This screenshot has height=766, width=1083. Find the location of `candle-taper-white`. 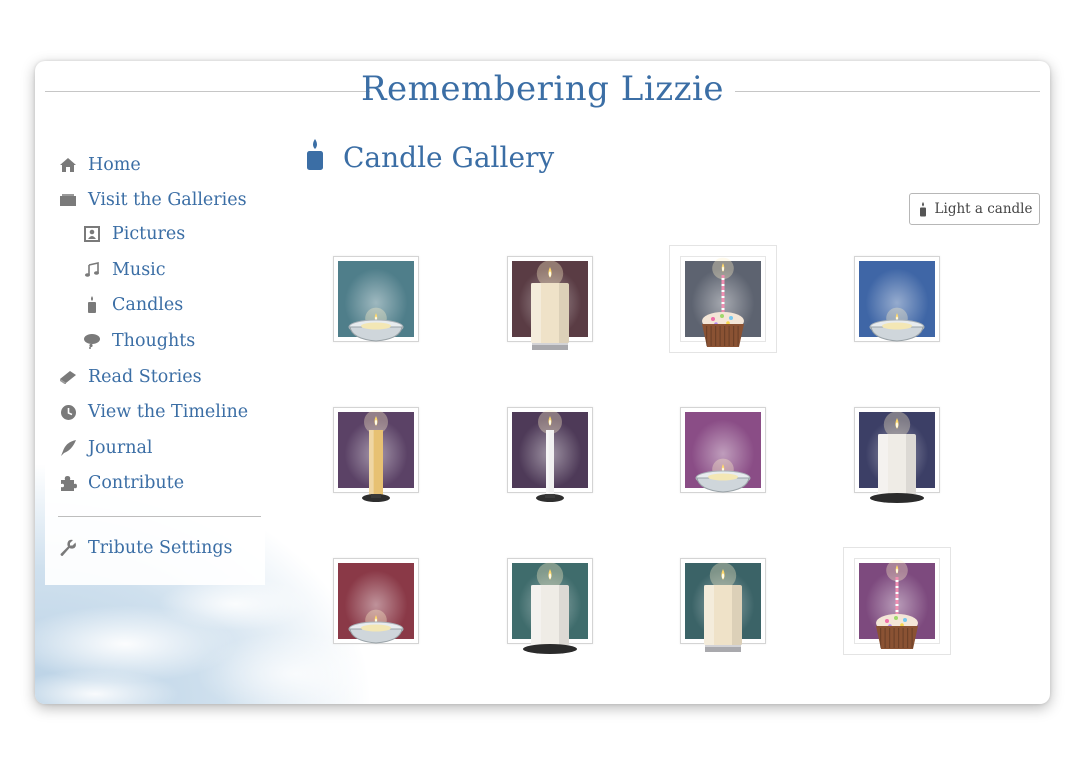

candle-taper-white is located at coordinates (550, 456).